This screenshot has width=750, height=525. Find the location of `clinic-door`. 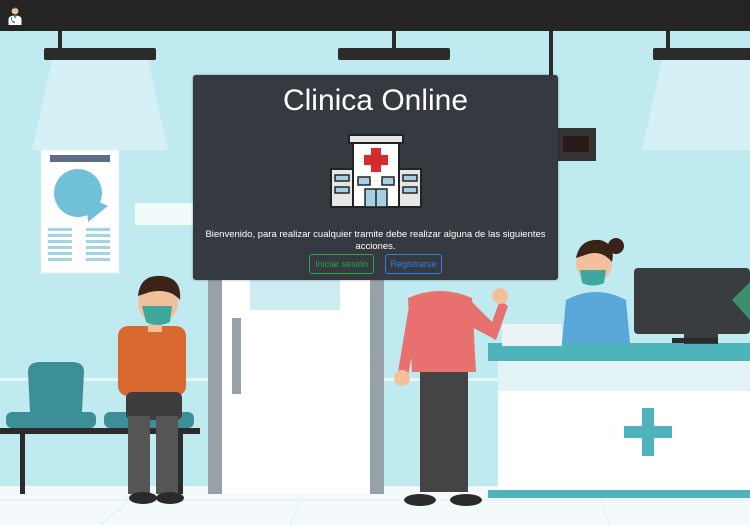

clinic-door is located at coordinates (296, 382).